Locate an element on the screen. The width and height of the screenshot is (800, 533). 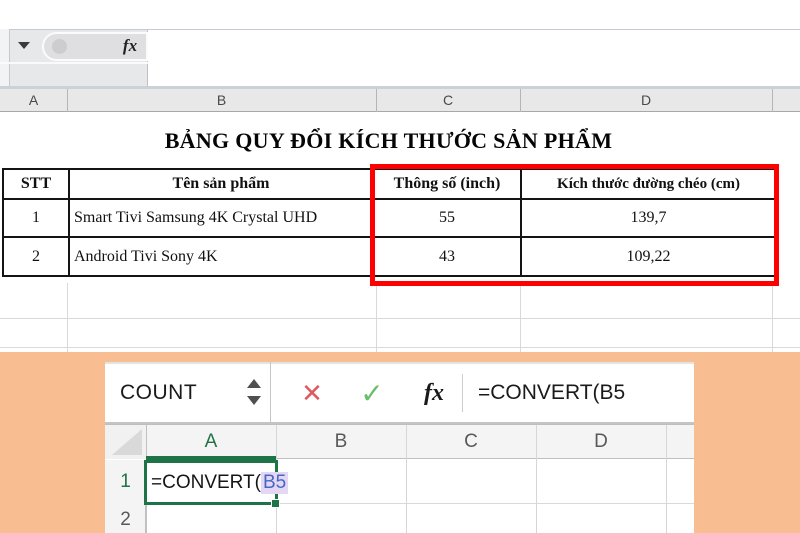
sheet-title: BẢNG QUY ĐỔI KÍCH THƯỚC SẢN PHẨM is located at coordinates (388, 141).